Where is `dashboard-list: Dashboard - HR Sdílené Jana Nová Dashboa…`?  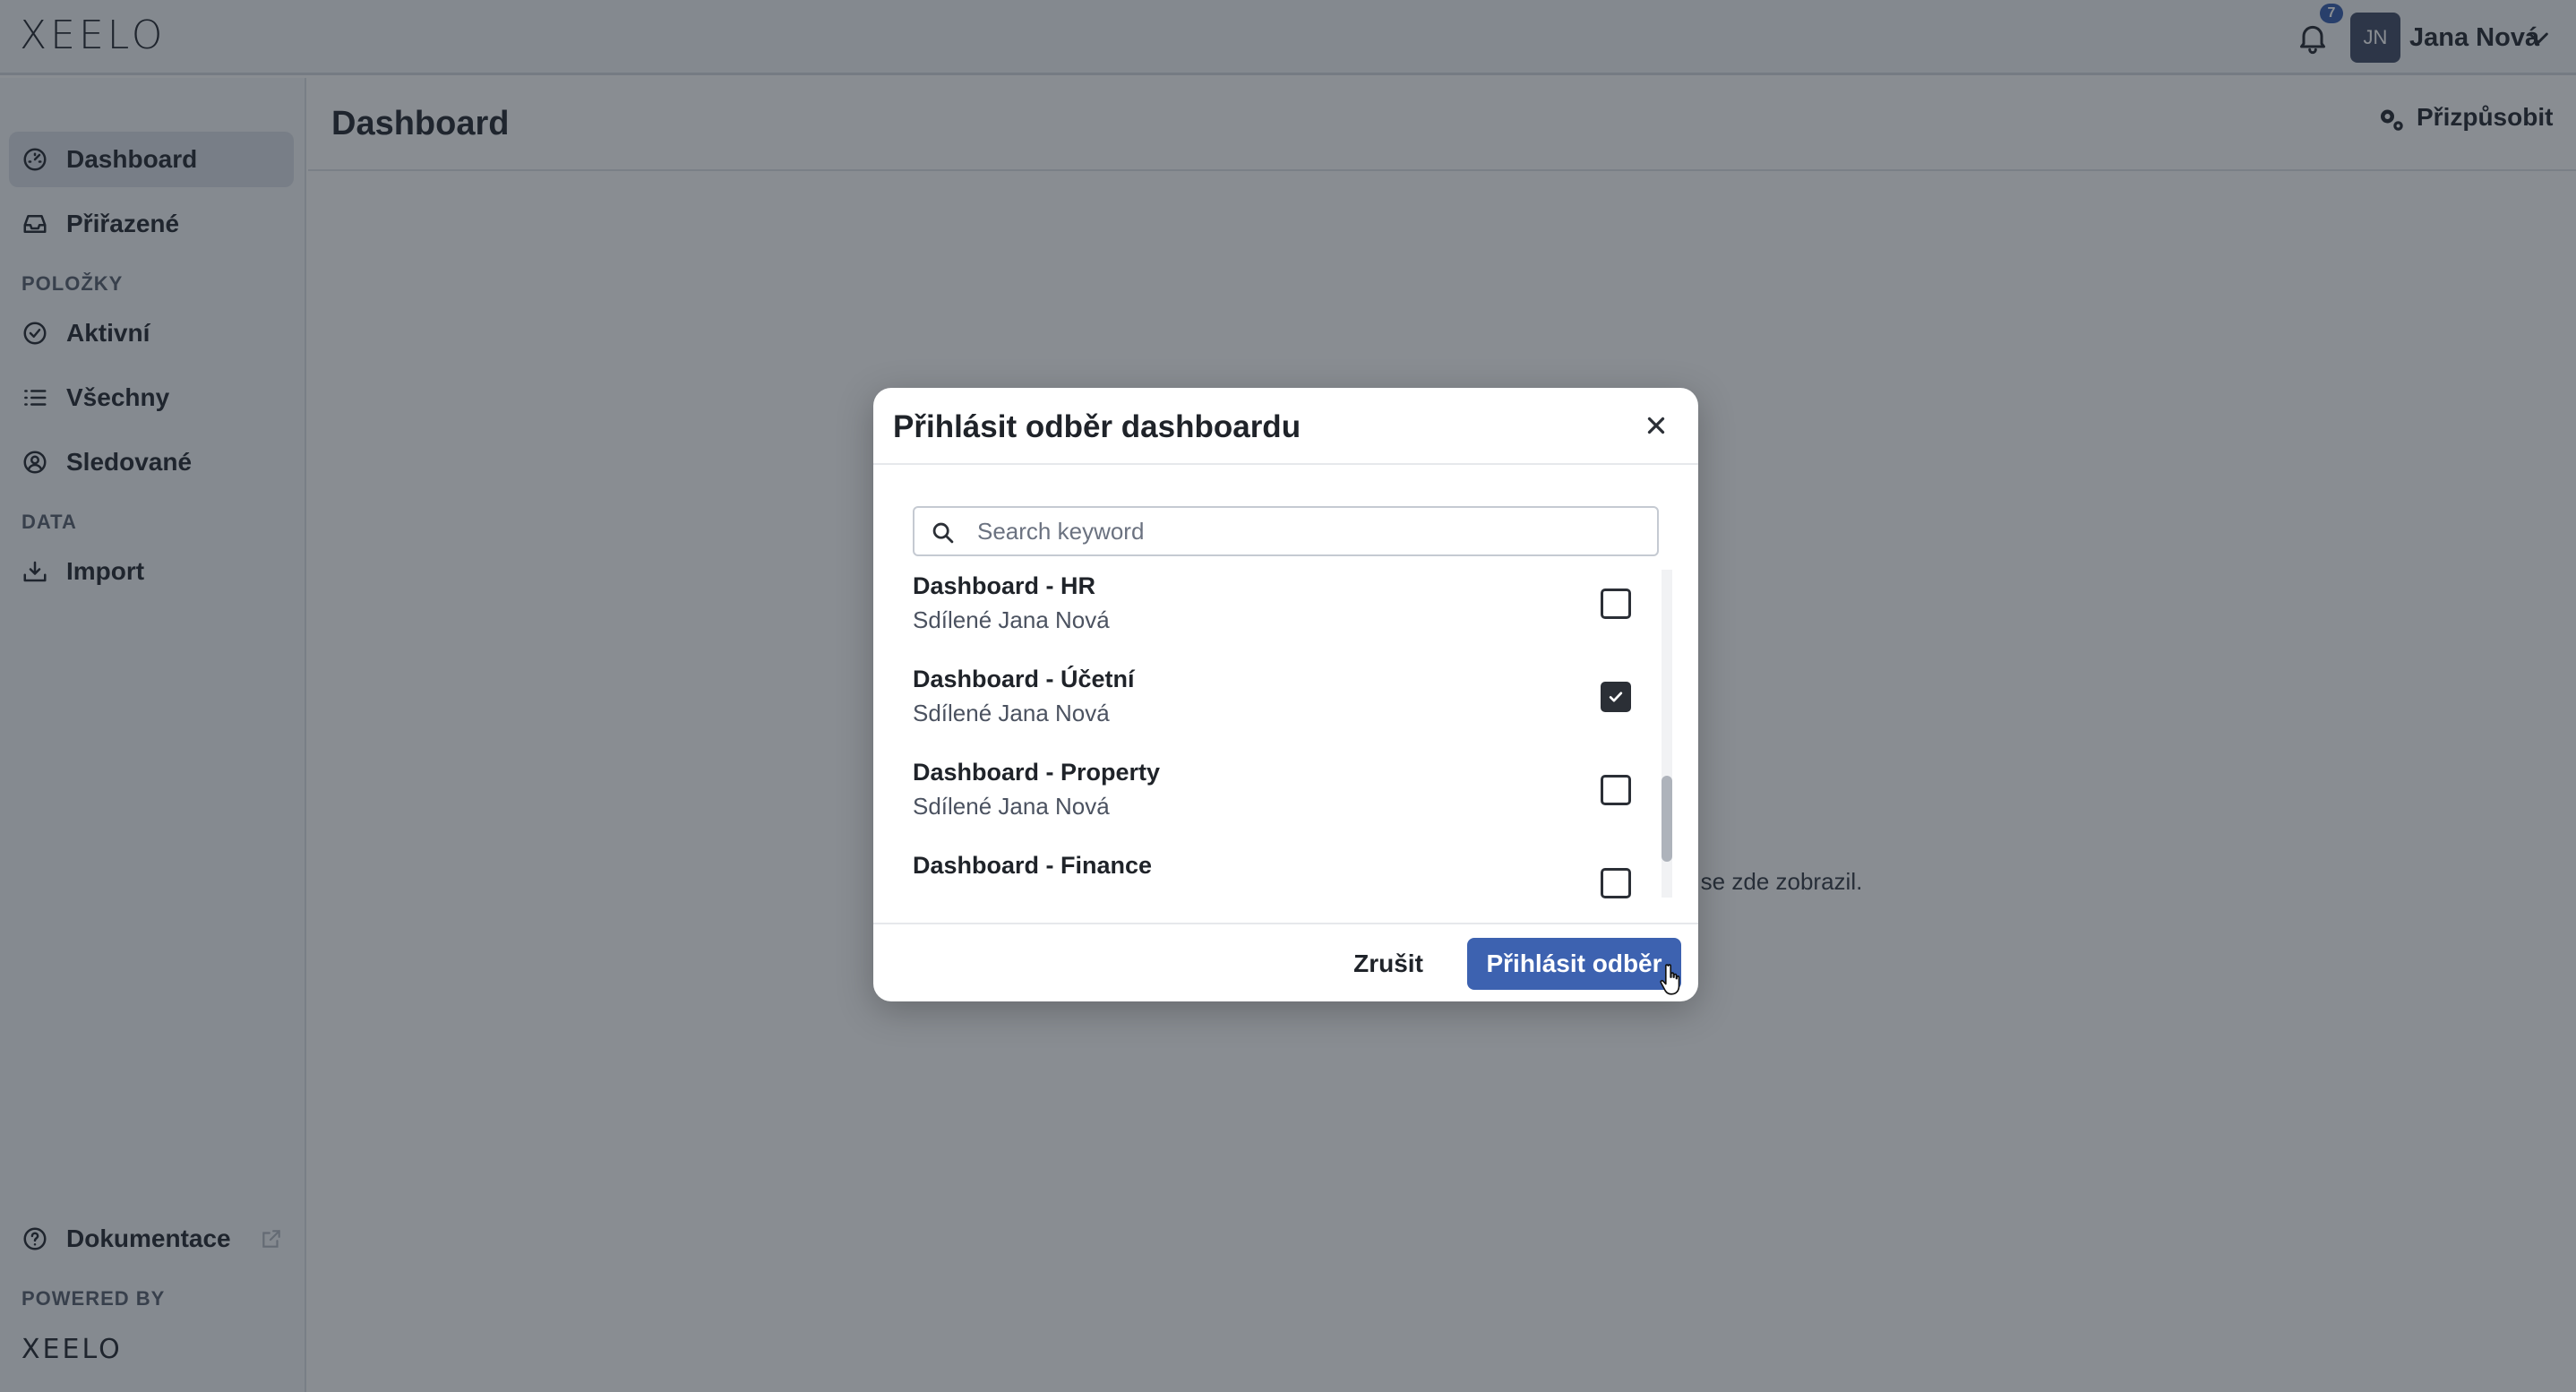 dashboard-list: Dashboard - HR Sdílené Jana Nová Dashboa… is located at coordinates (1298, 736).